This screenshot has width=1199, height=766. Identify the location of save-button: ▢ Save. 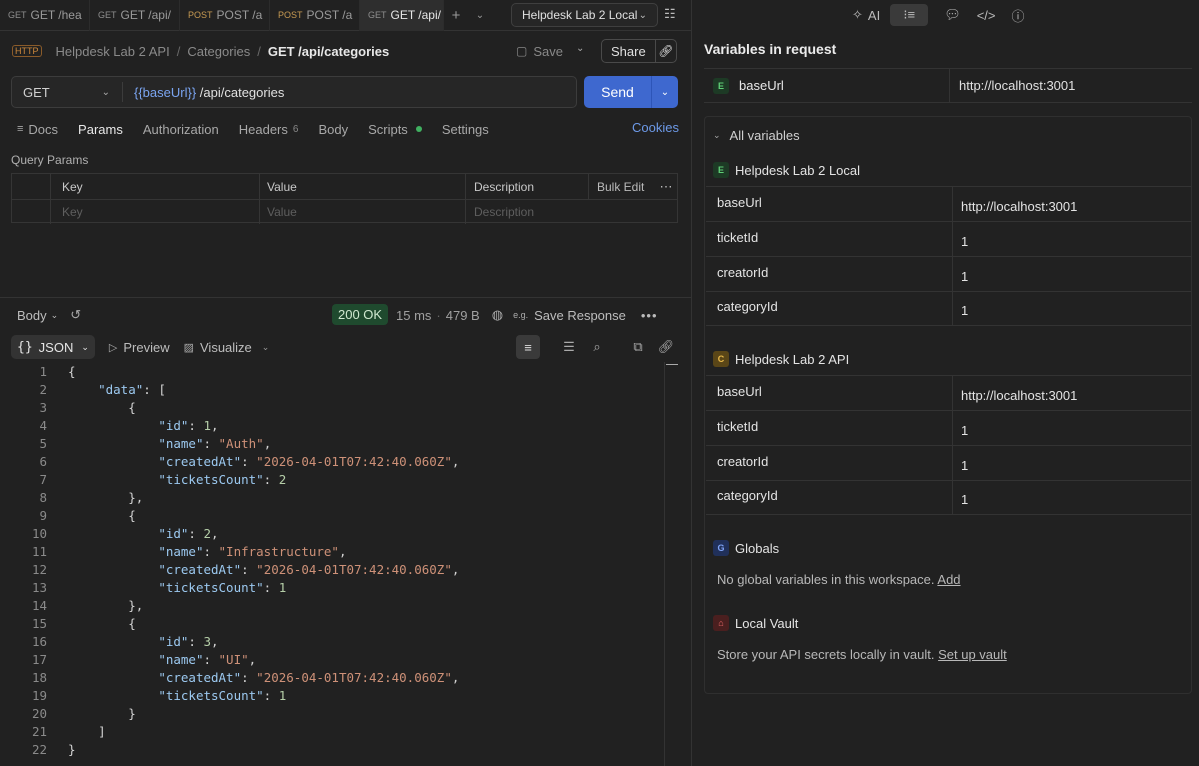
(539, 51).